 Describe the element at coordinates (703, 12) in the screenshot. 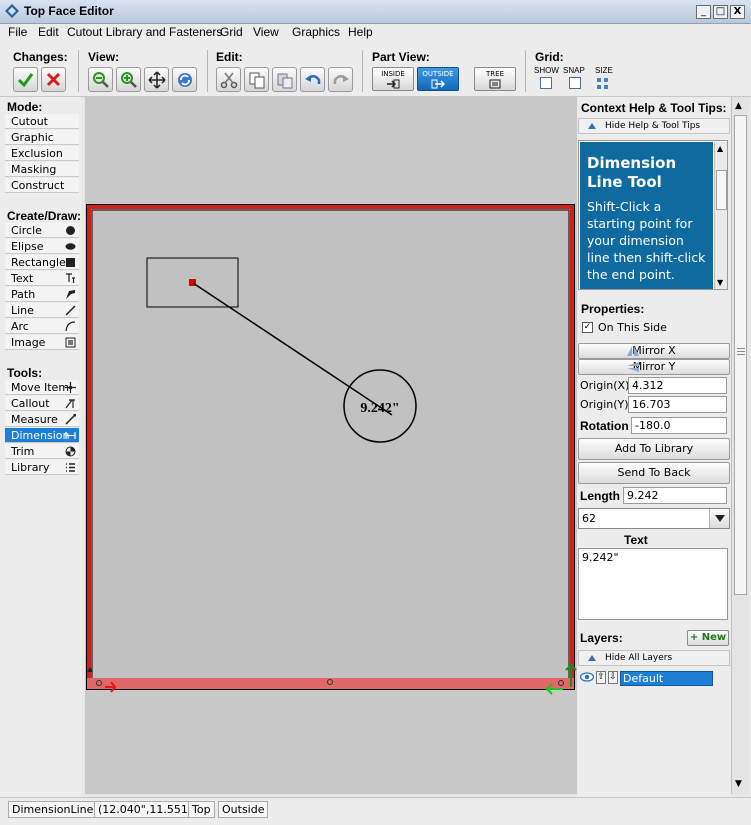

I see `minimize-button: _` at that location.